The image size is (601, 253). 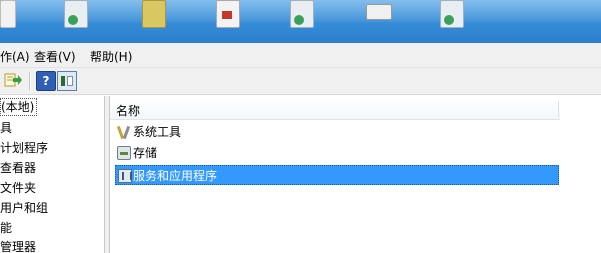 I want to click on list-item-label: 系统工具, so click(x=157, y=132).